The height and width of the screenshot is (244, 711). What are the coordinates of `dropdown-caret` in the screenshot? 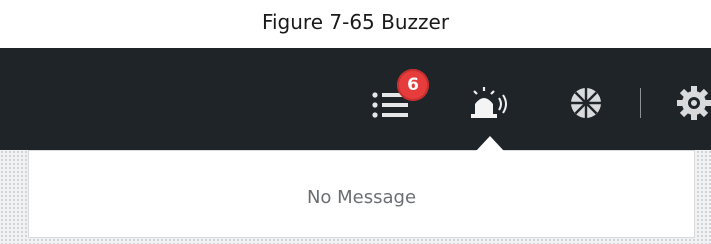 It's located at (490, 143).